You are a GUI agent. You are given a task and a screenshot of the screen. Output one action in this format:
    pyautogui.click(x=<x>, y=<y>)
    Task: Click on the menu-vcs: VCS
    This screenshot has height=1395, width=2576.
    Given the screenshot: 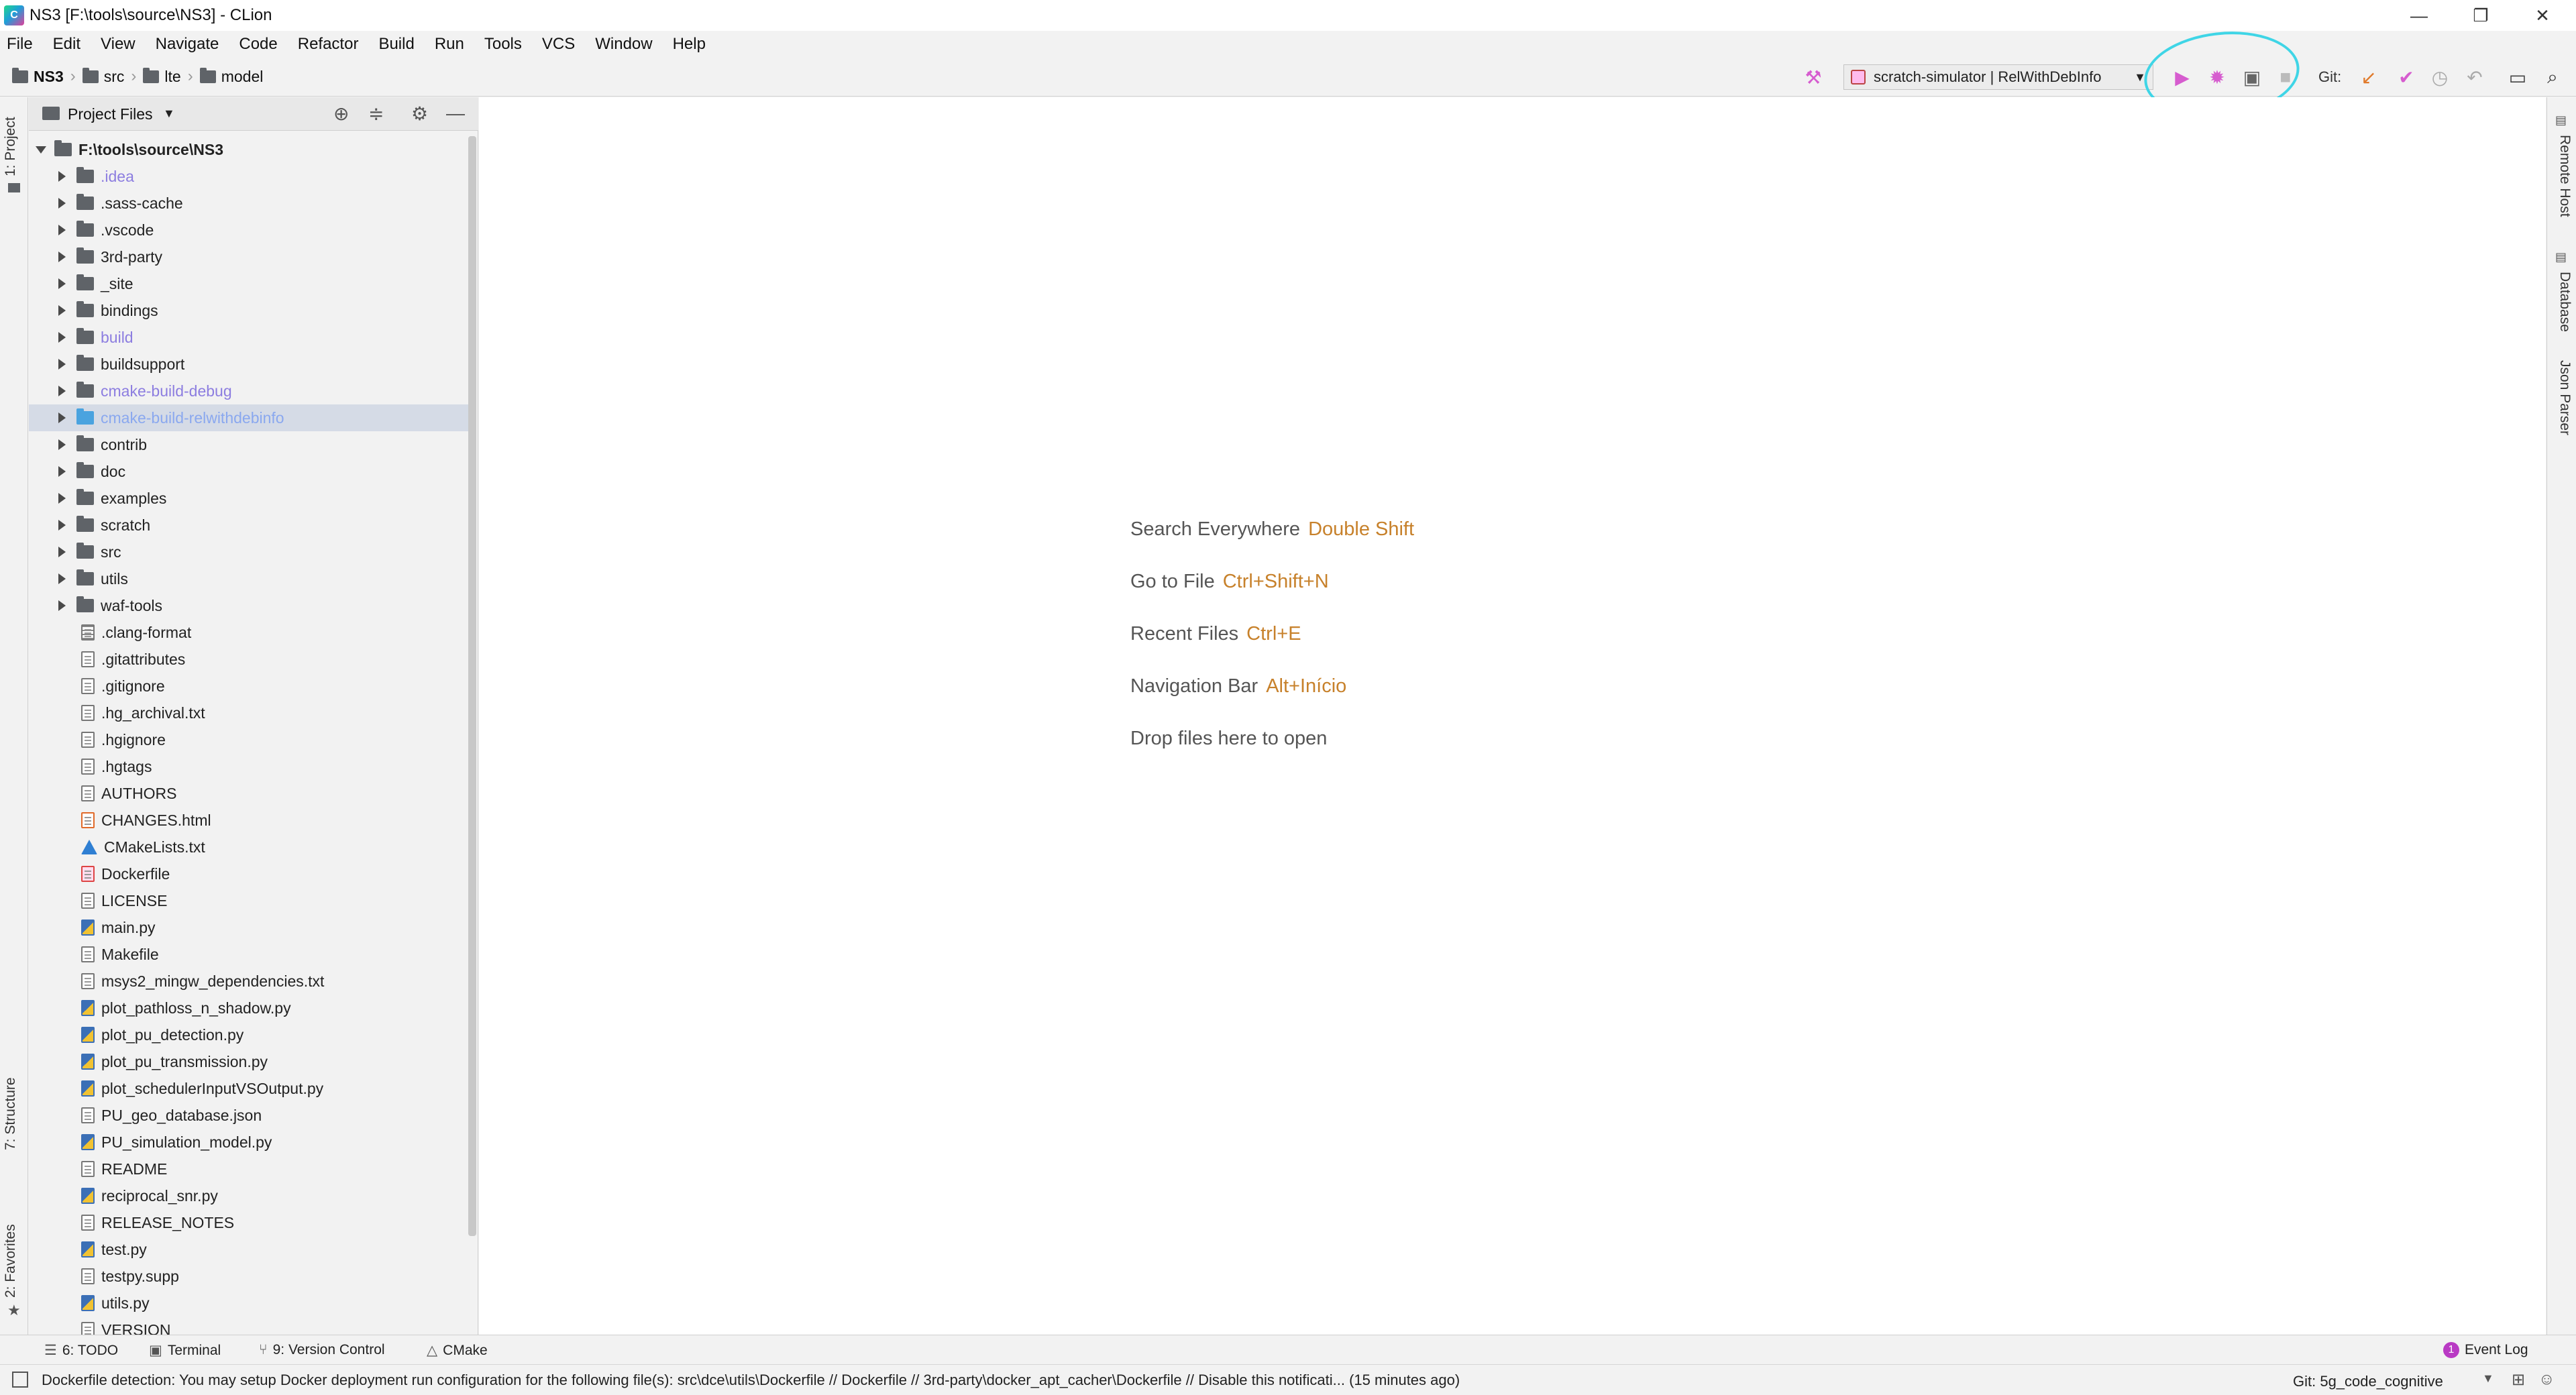 What is the action you would take?
    pyautogui.click(x=558, y=44)
    